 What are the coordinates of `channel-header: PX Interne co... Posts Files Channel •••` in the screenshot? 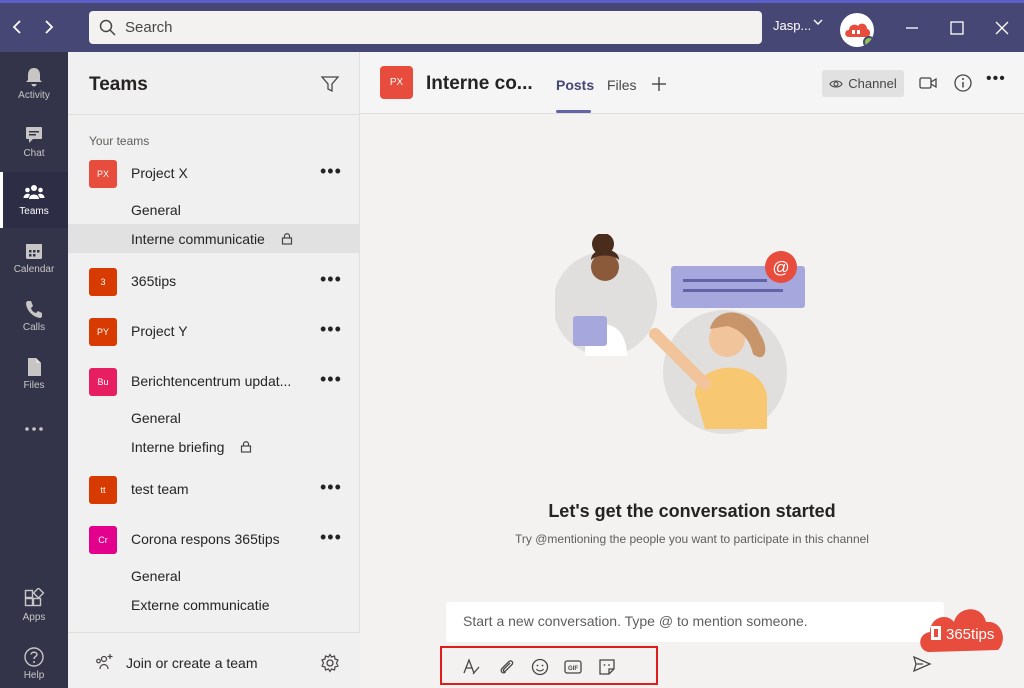 It's located at (692, 83).